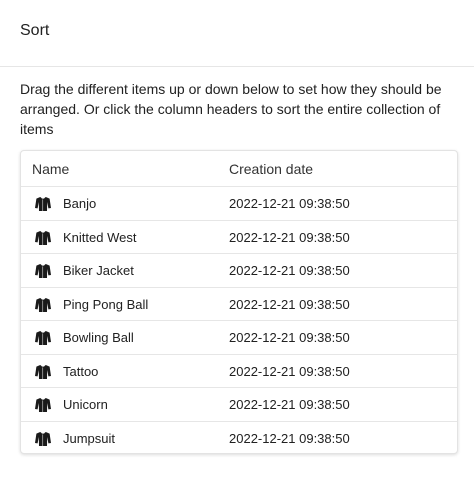  Describe the element at coordinates (89, 438) in the screenshot. I see `row-name: Jumpsuit` at that location.